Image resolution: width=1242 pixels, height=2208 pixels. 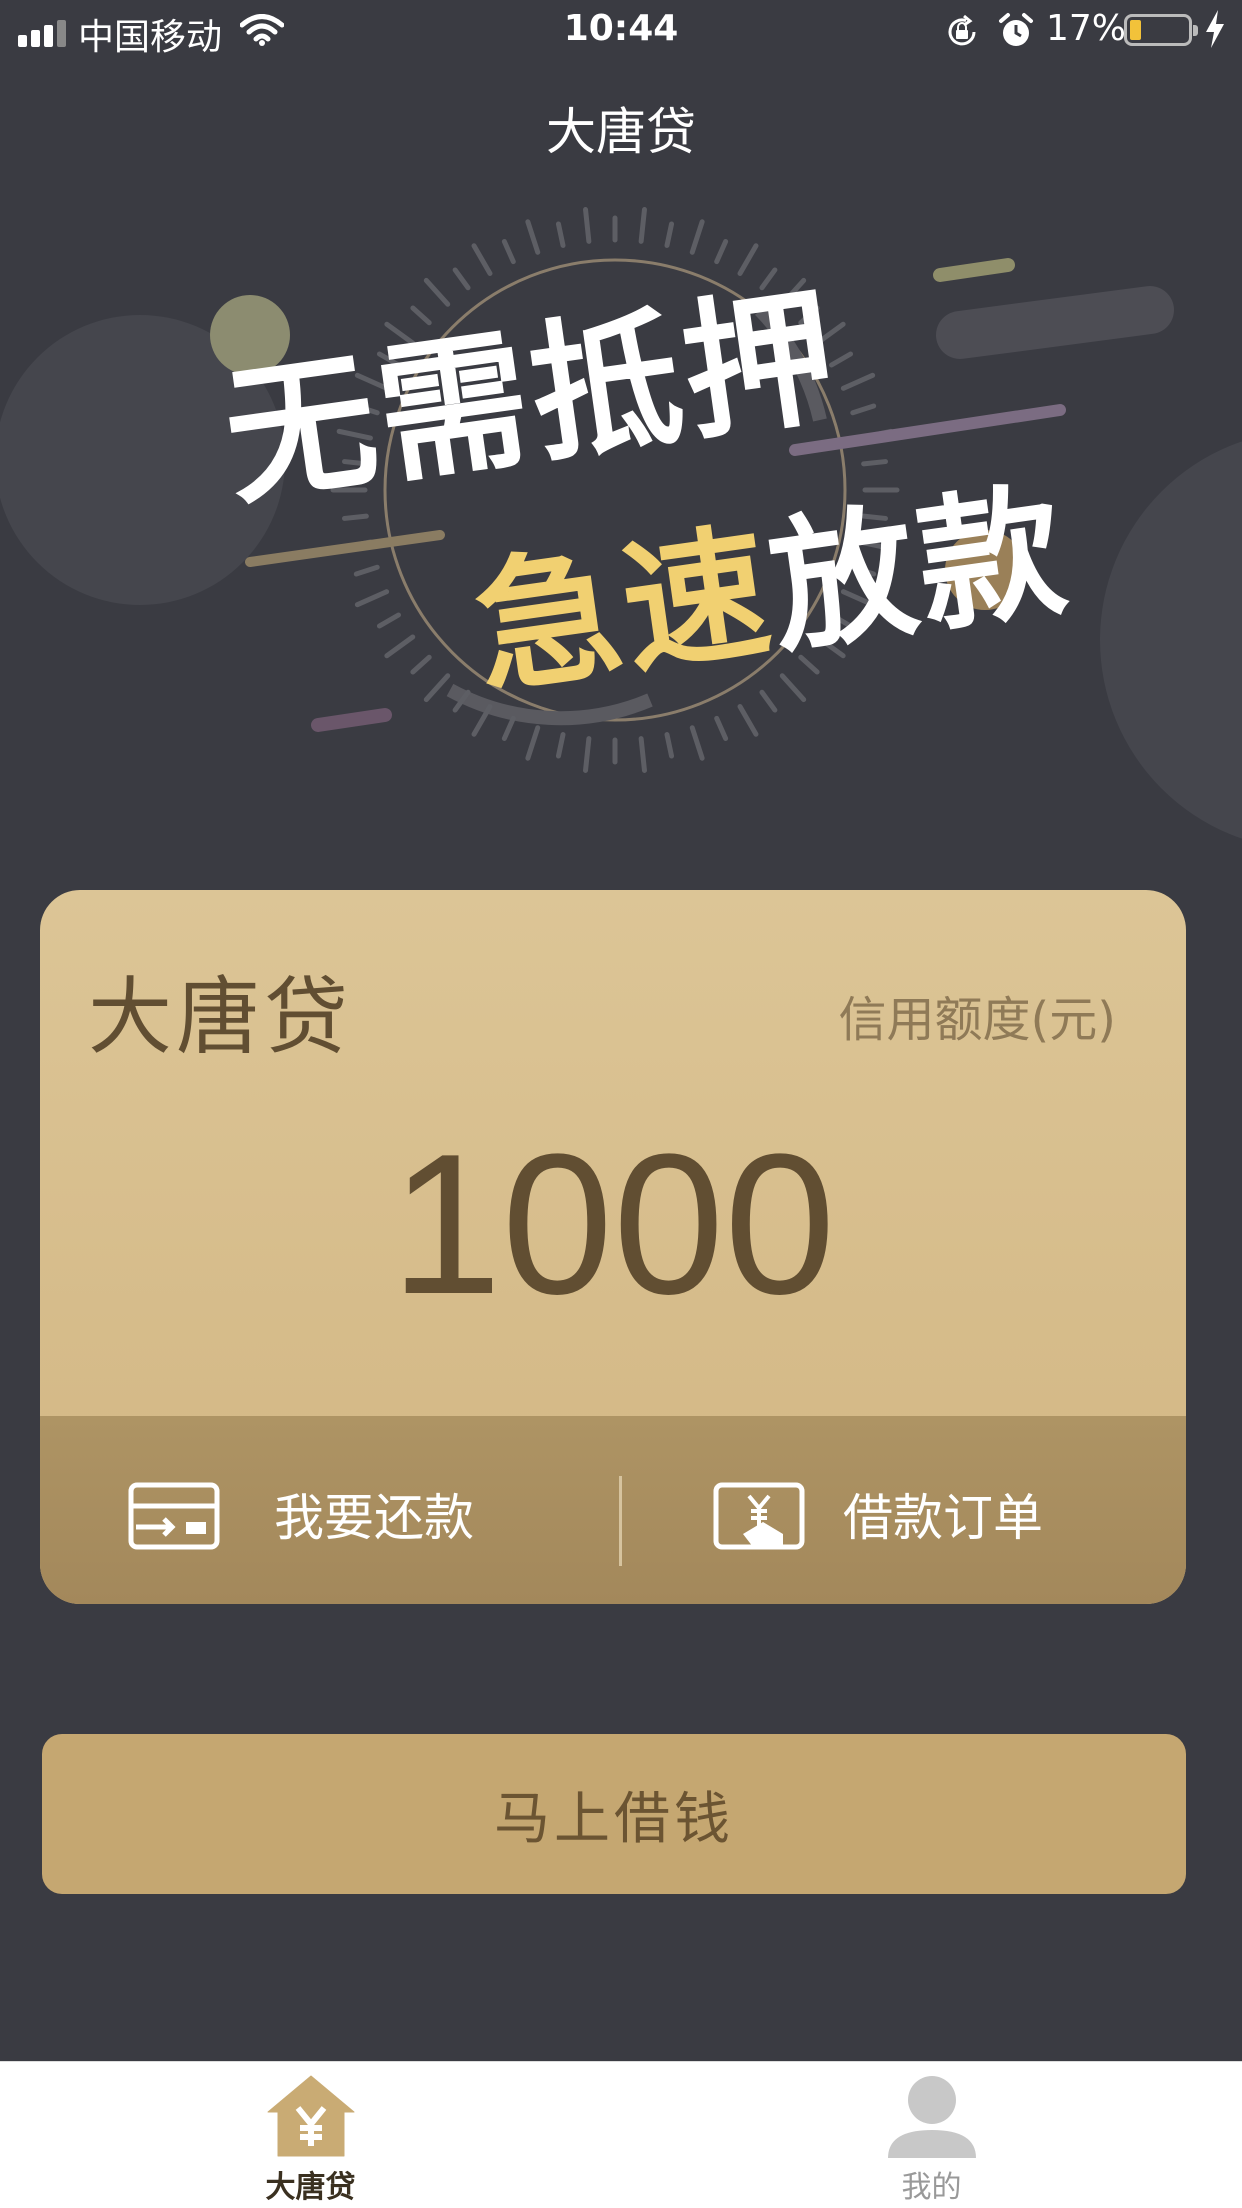 What do you see at coordinates (310, 2116) in the screenshot?
I see `house-yuan-icon` at bounding box center [310, 2116].